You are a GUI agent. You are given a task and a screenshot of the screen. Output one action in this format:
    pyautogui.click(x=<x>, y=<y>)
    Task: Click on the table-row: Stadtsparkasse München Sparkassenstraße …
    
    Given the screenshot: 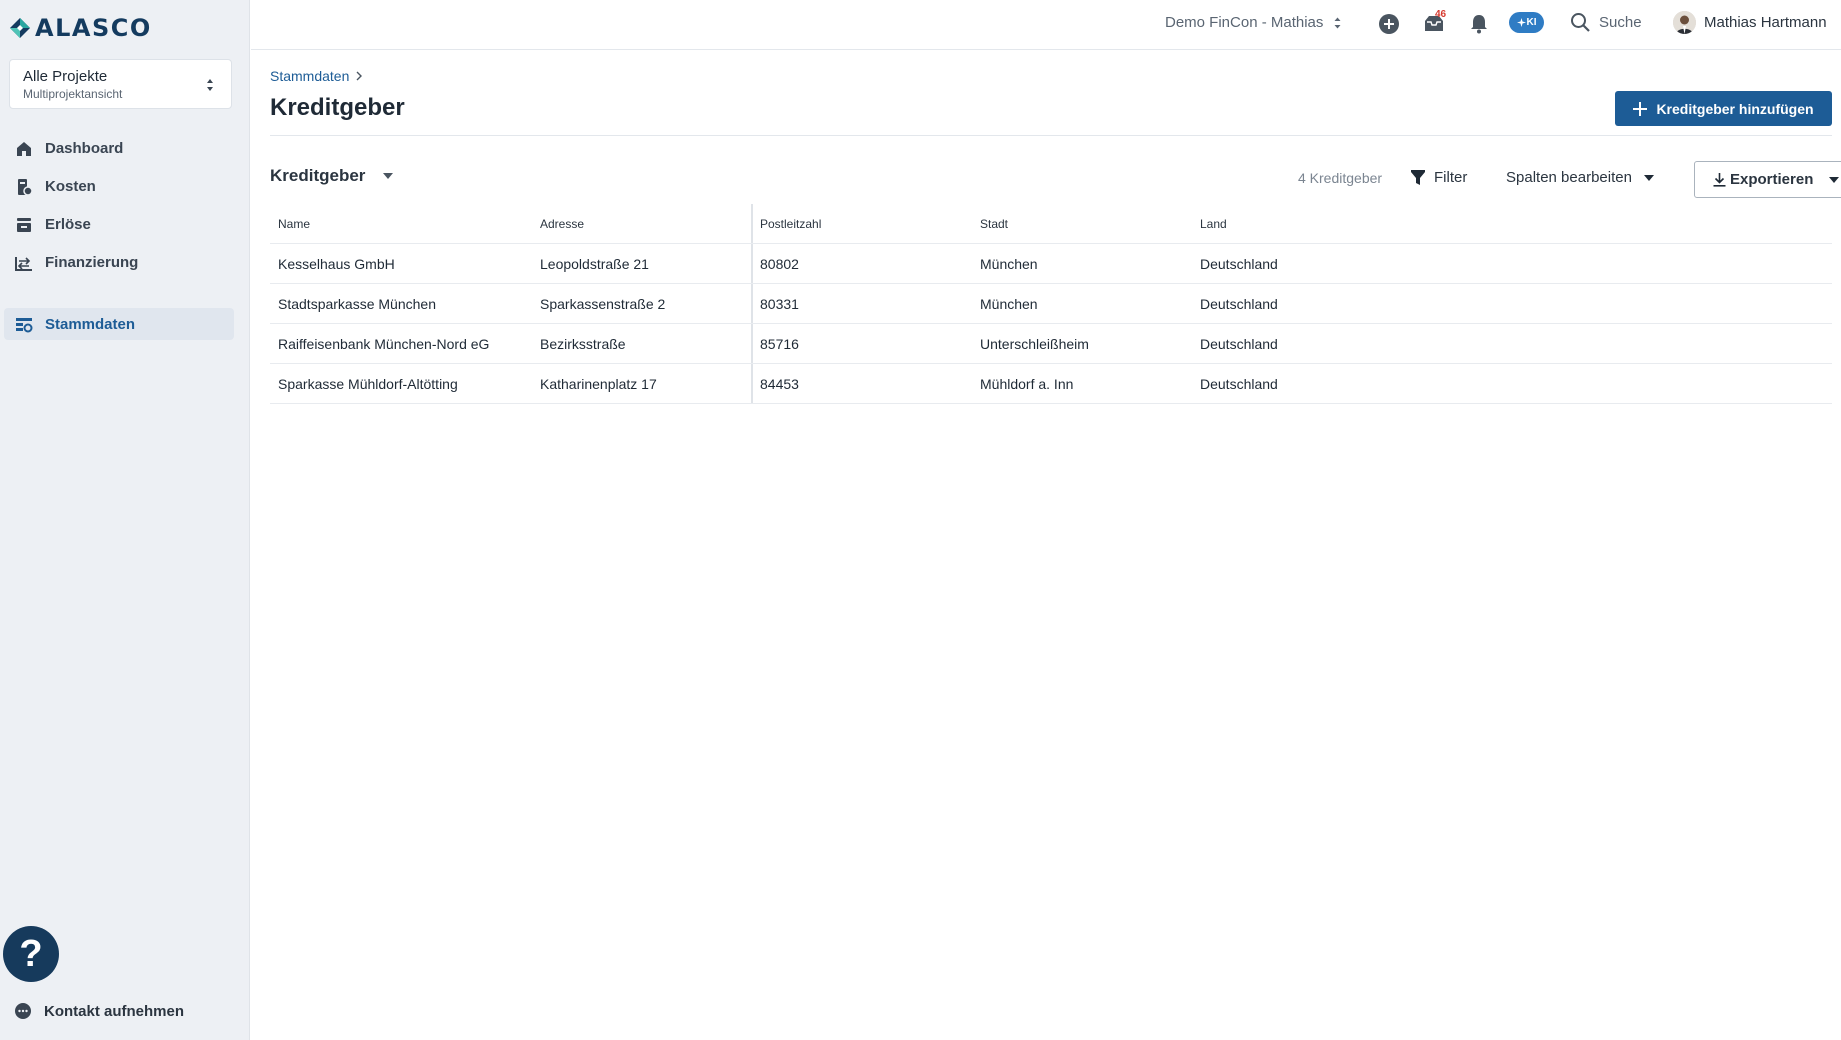 What is the action you would take?
    pyautogui.click(x=1051, y=304)
    